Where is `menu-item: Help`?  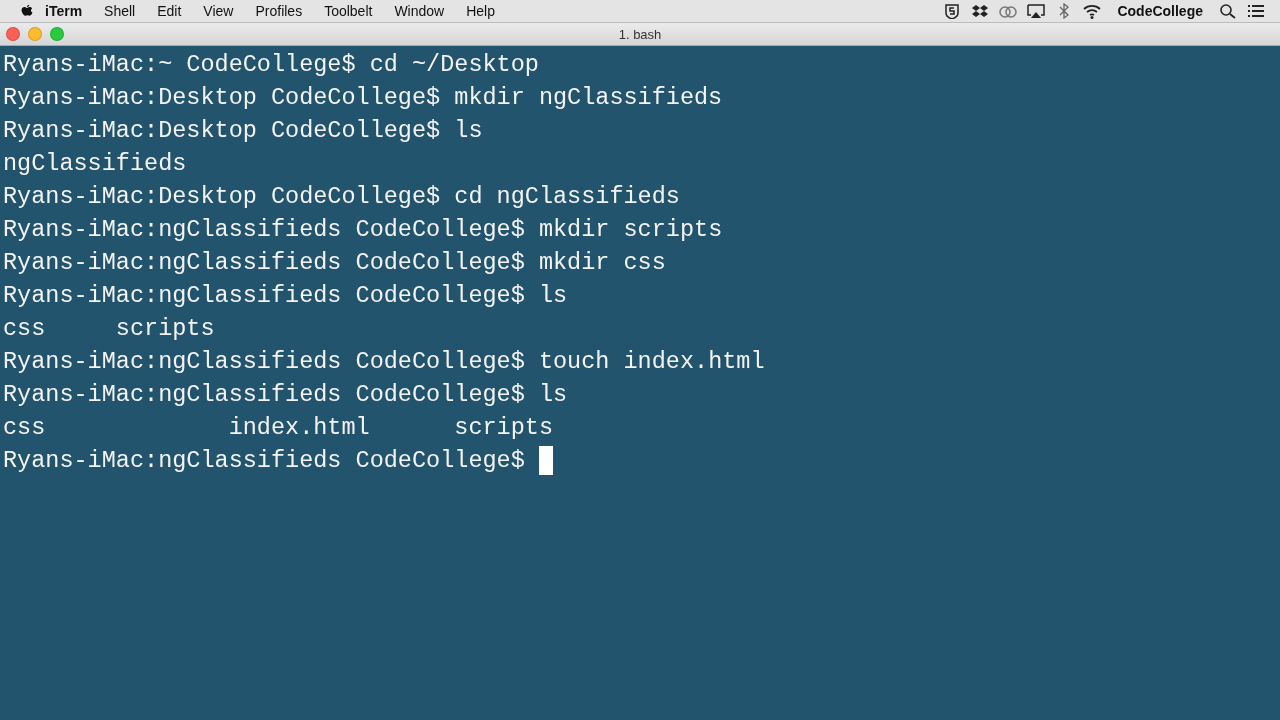
menu-item: Help is located at coordinates (480, 11).